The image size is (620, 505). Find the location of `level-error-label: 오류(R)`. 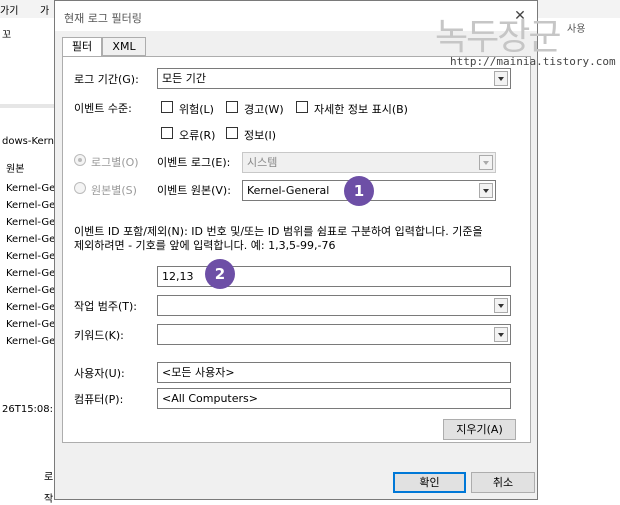

level-error-label: 오류(R) is located at coordinates (197, 135).